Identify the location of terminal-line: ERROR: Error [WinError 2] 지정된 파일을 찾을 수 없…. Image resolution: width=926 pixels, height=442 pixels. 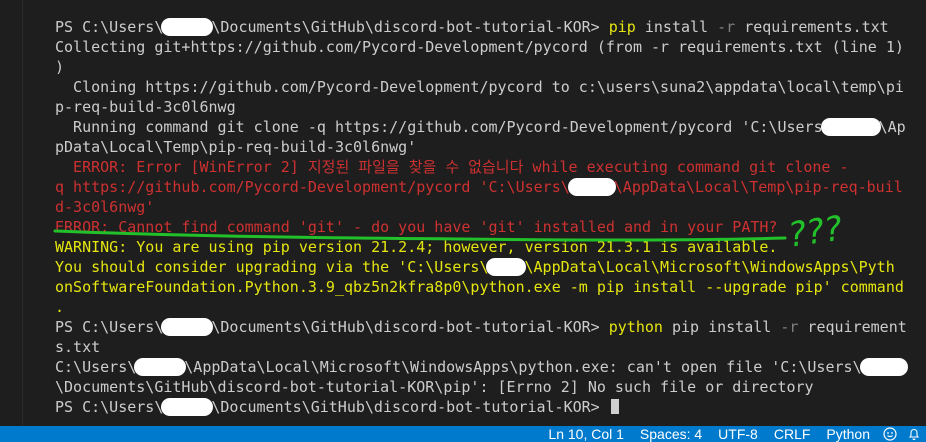
(490, 167).